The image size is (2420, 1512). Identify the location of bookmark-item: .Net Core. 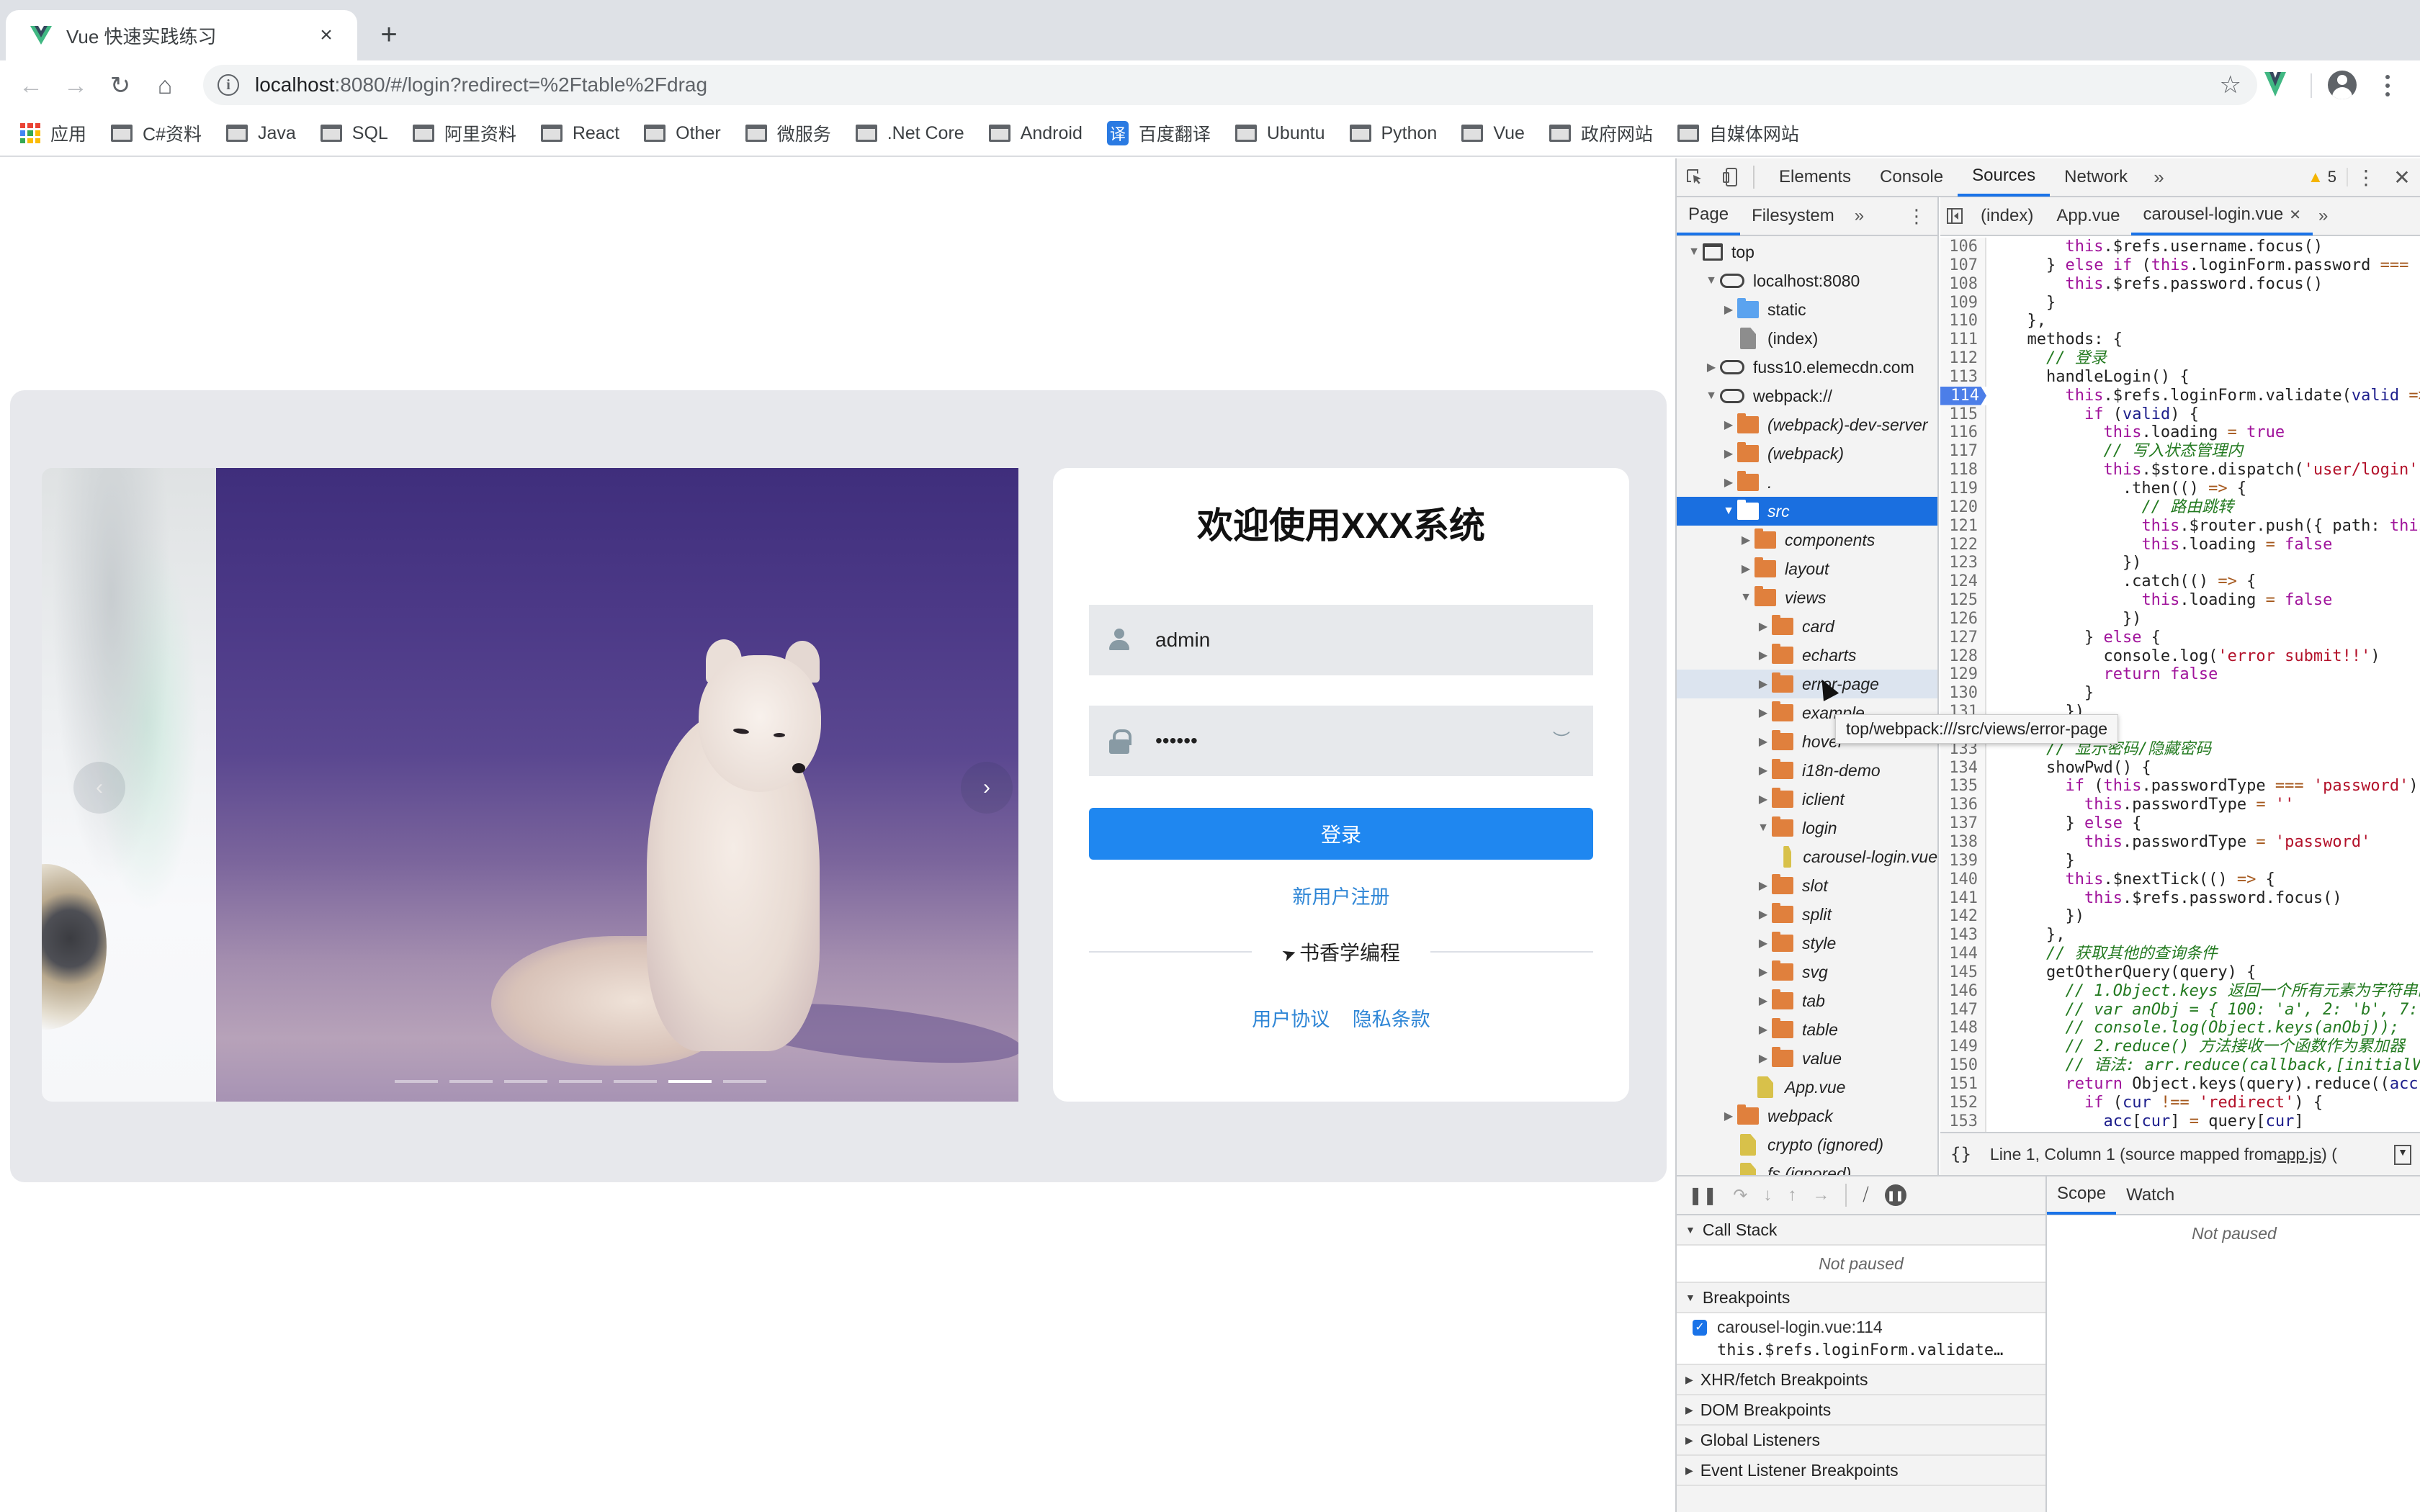
(909, 133).